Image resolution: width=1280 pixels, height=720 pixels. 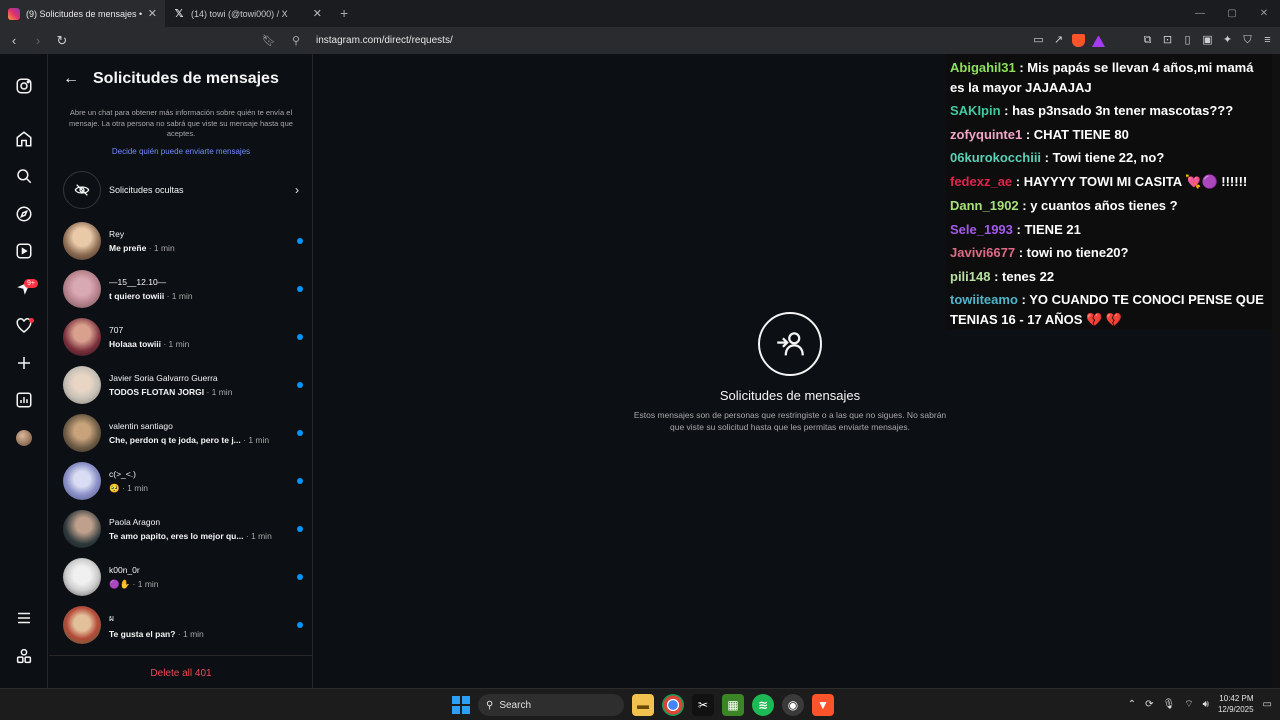 What do you see at coordinates (270, 40) in the screenshot?
I see `bookmark-icon: 🔖︎` at bounding box center [270, 40].